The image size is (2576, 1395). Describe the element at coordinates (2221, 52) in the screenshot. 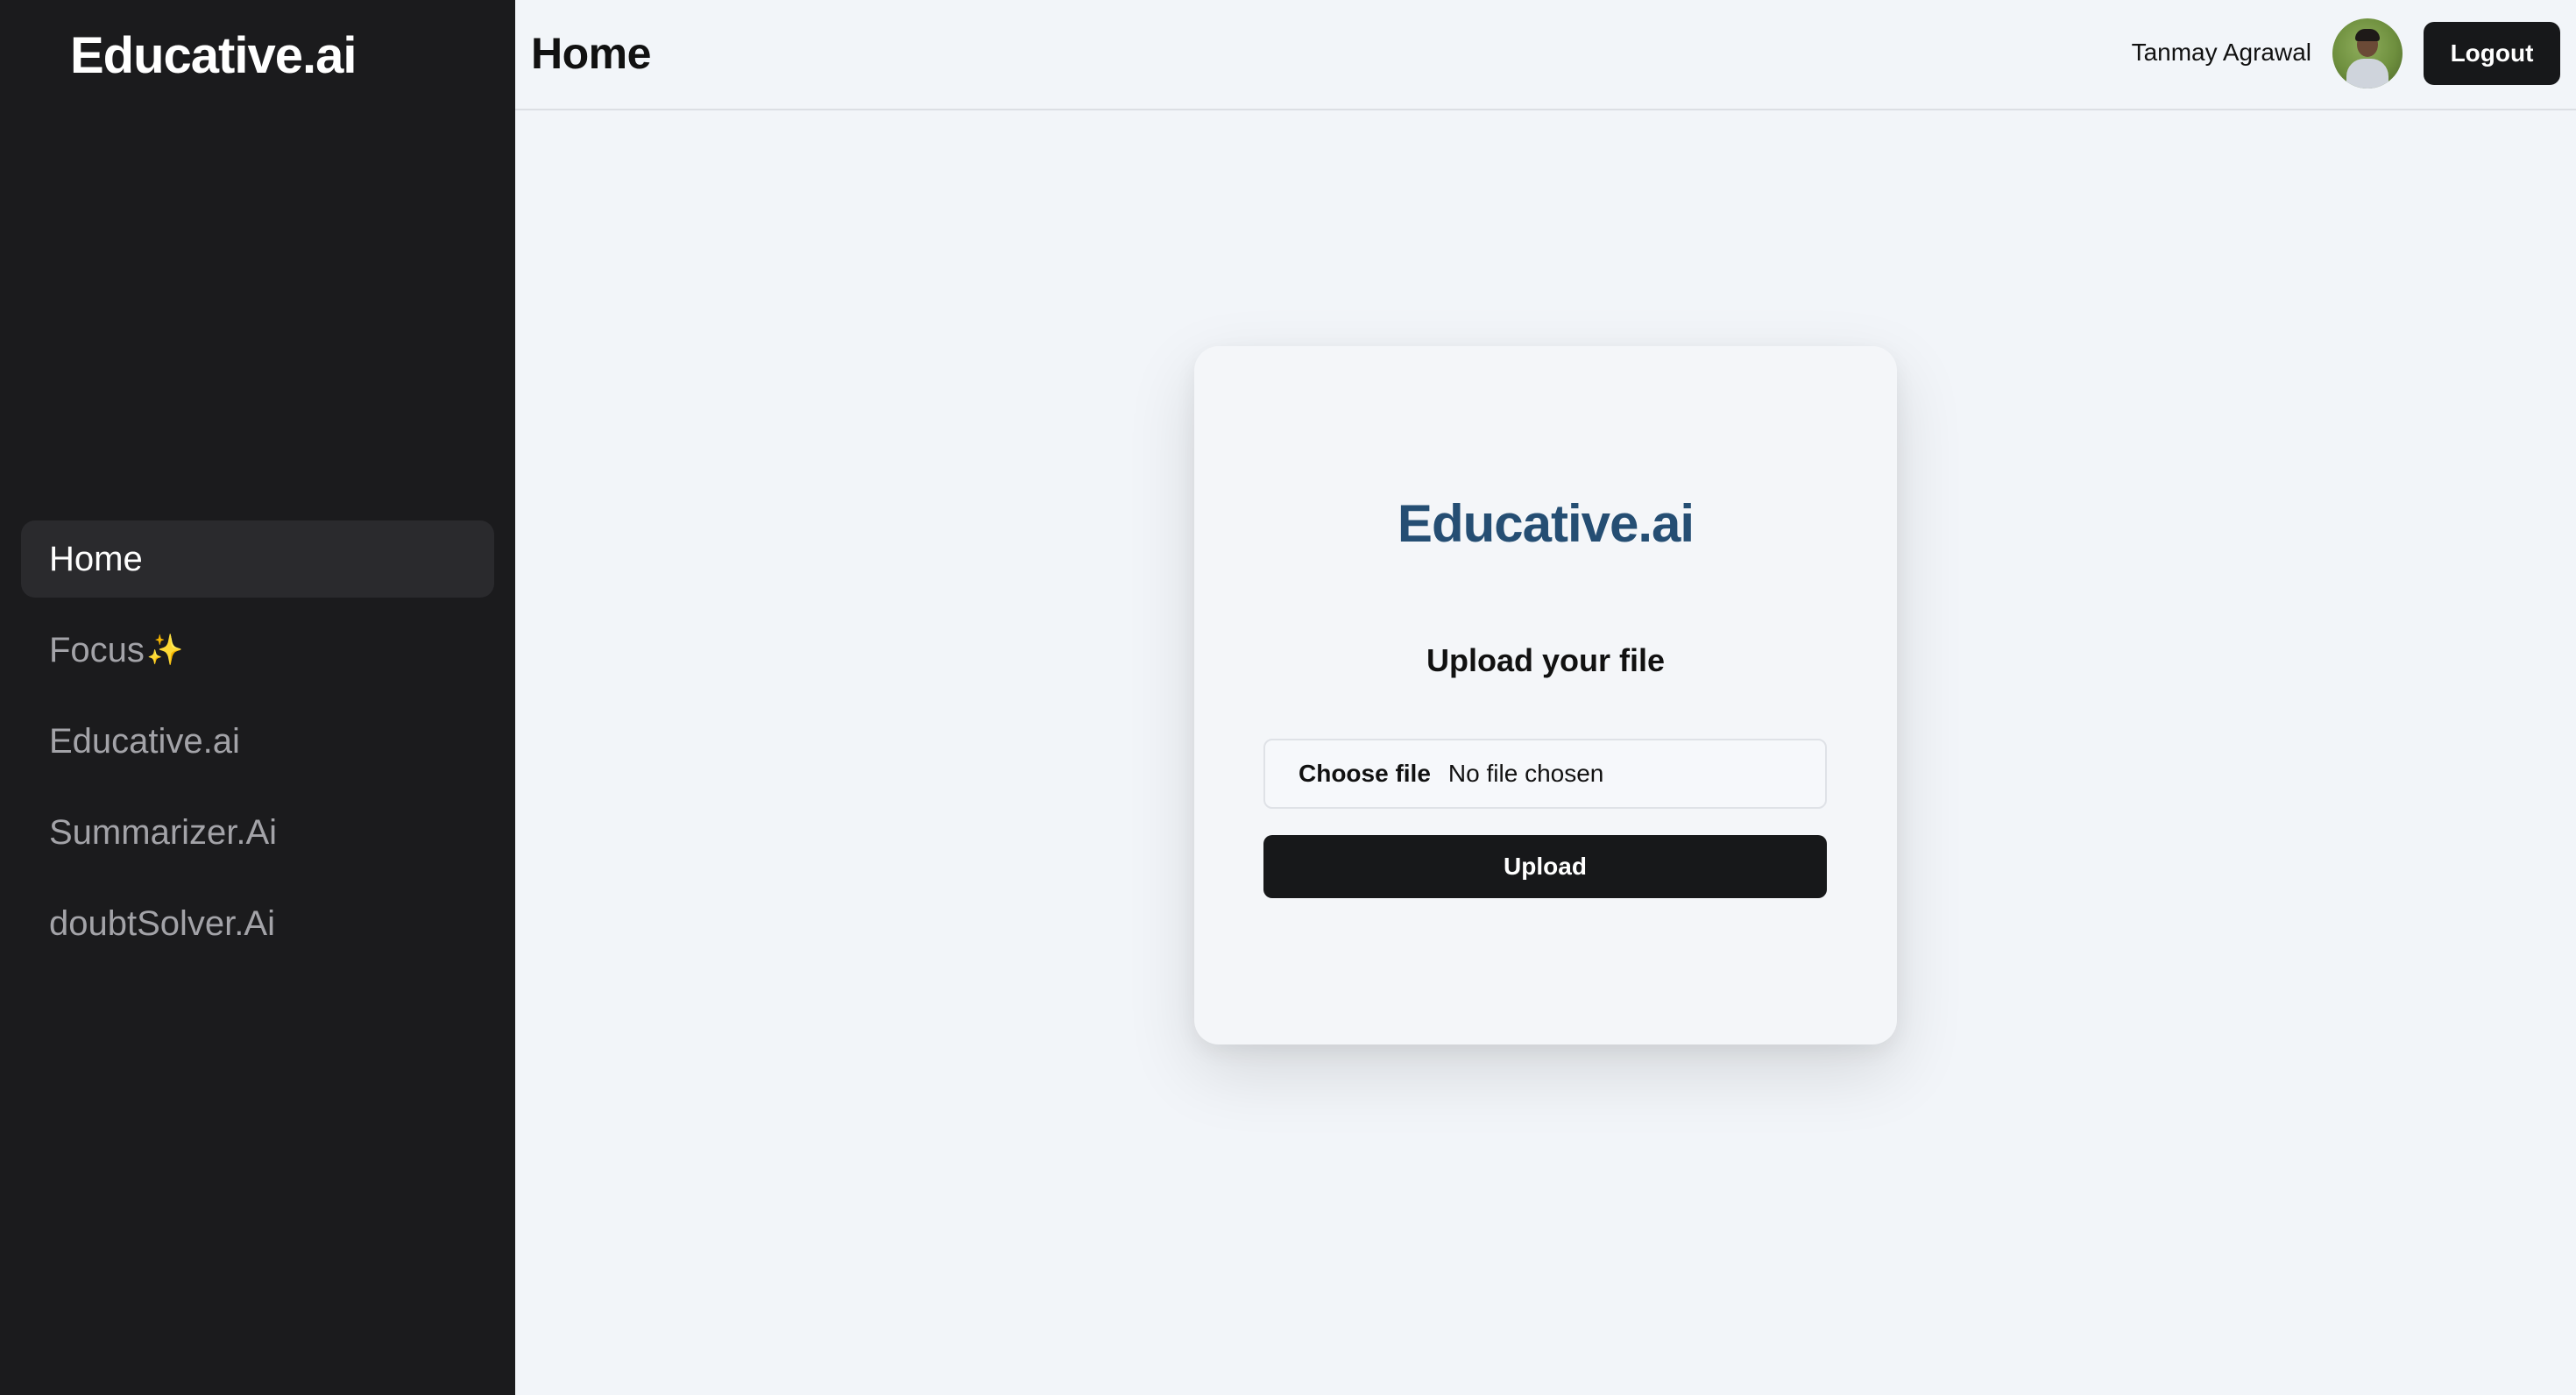

I see `user-name: Tanmay Agrawal` at that location.